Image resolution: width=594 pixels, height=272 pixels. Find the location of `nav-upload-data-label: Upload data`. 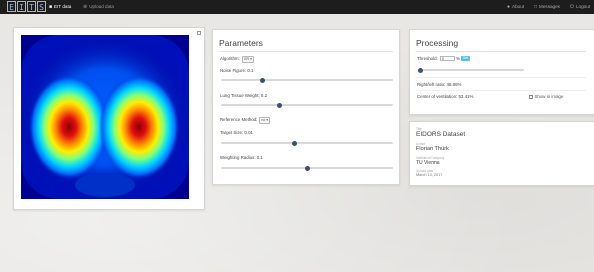

nav-upload-data-label: Upload data is located at coordinates (101, 6).